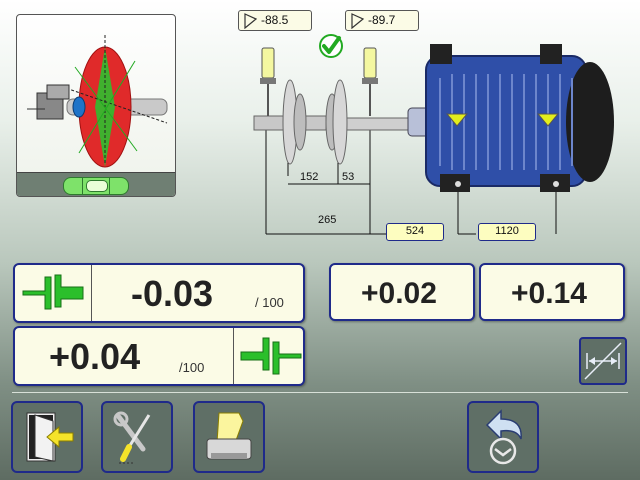 The height and width of the screenshot is (480, 640). Describe the element at coordinates (172, 293) in the screenshot. I see `vertical-angular-value: -0.03` at that location.